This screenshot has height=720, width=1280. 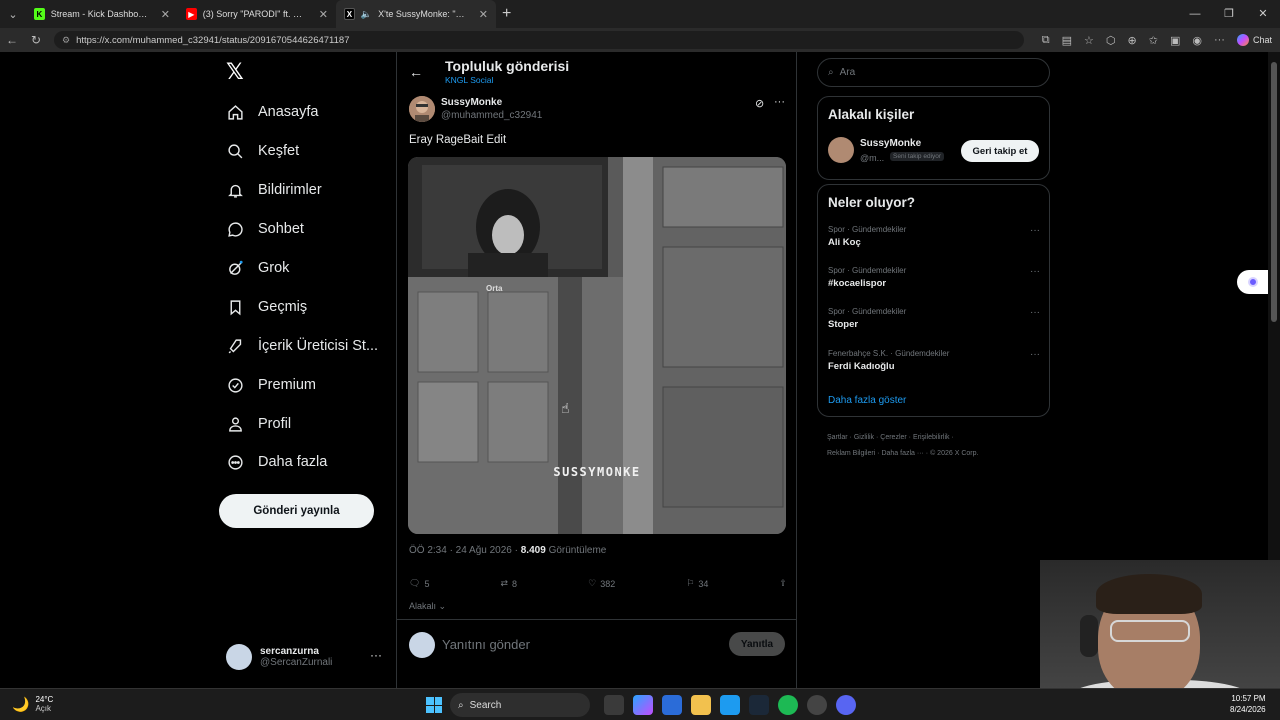 I want to click on browser-tab-kick: K Stream - Kick Dashboard ✕, so click(x=102, y=14).